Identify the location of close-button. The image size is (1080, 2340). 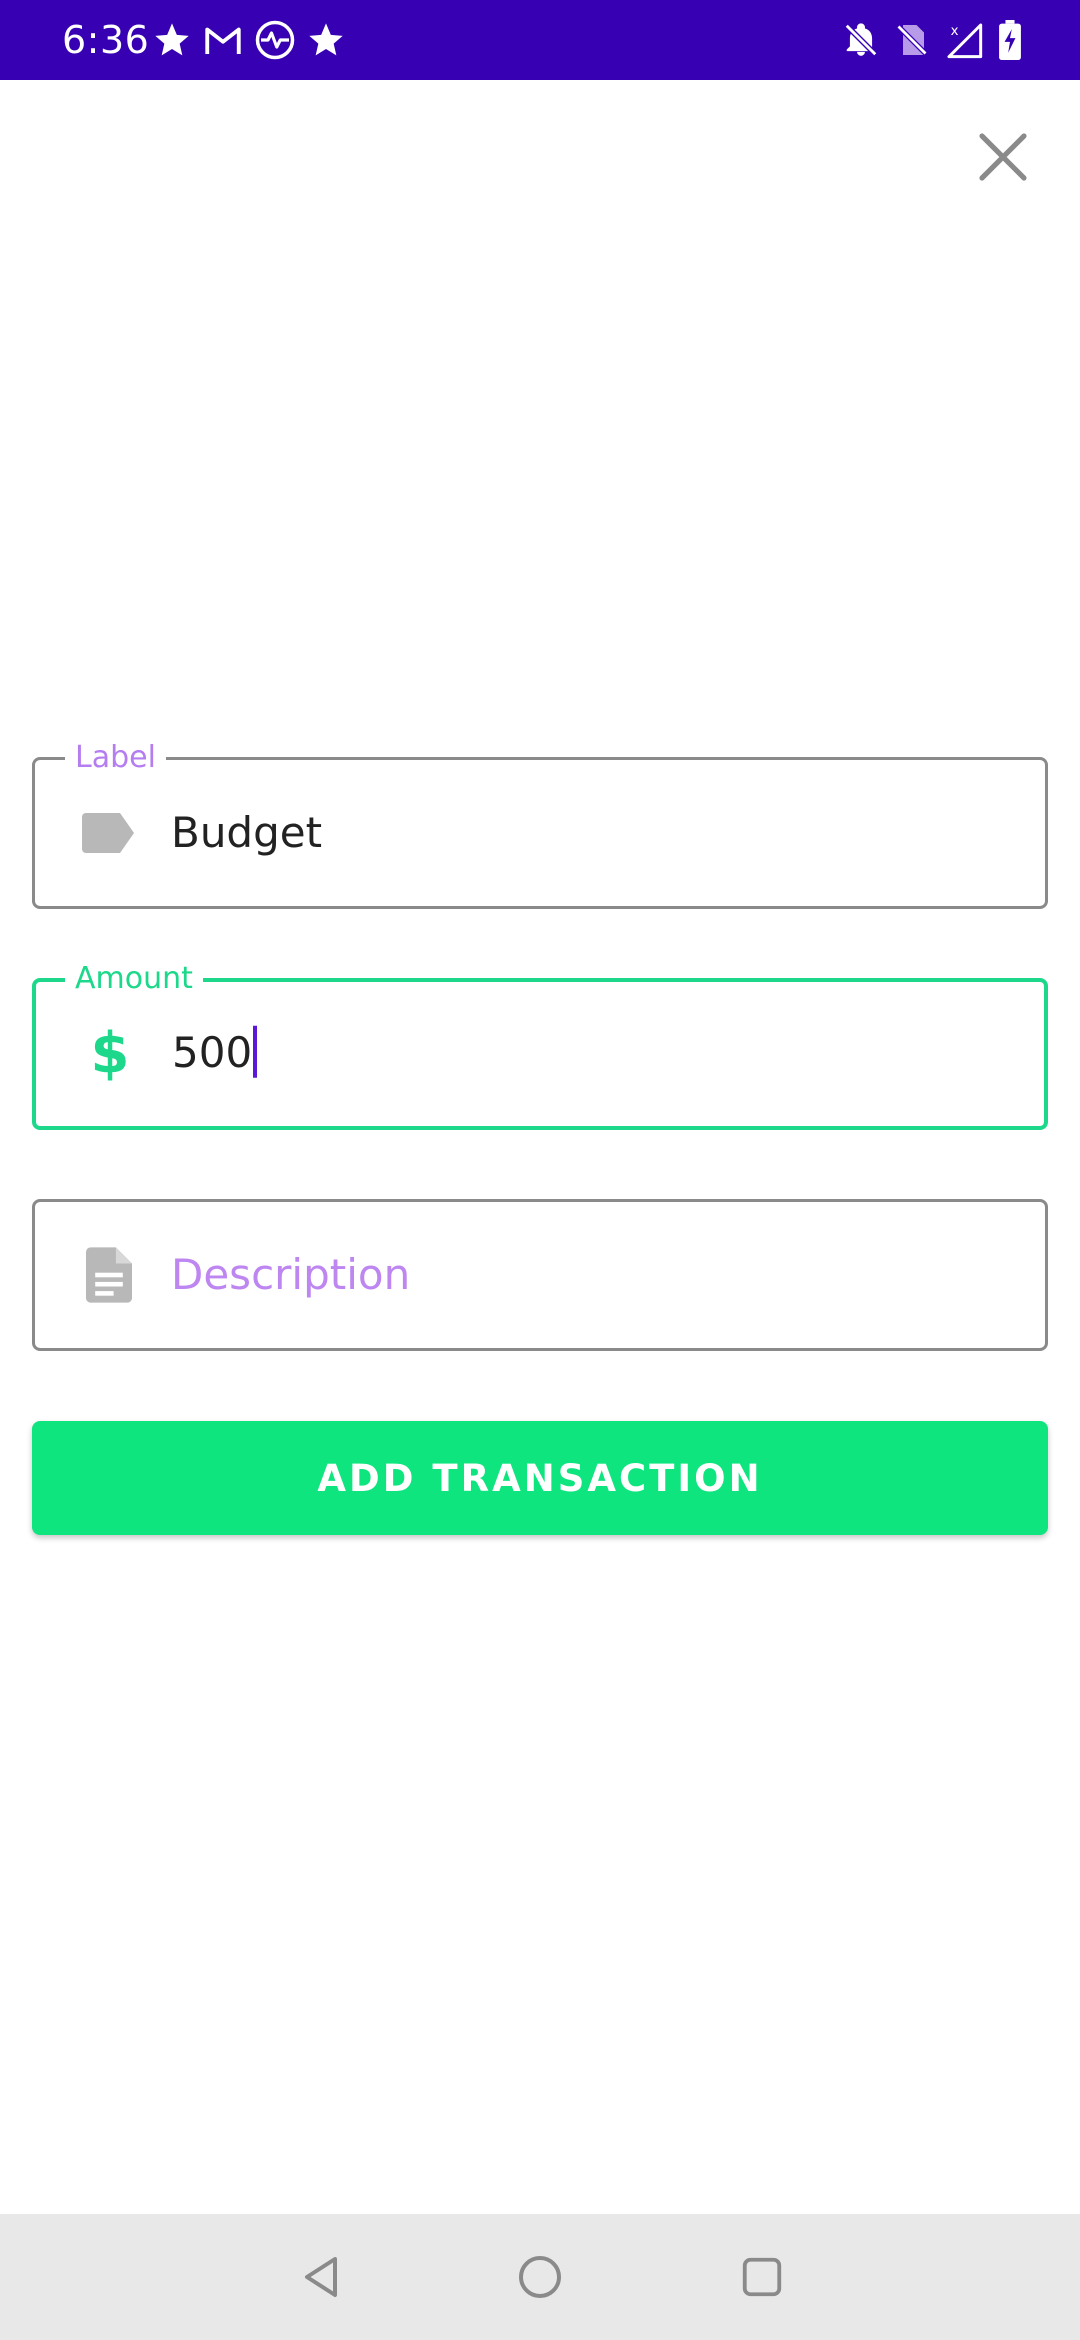
(1003, 157).